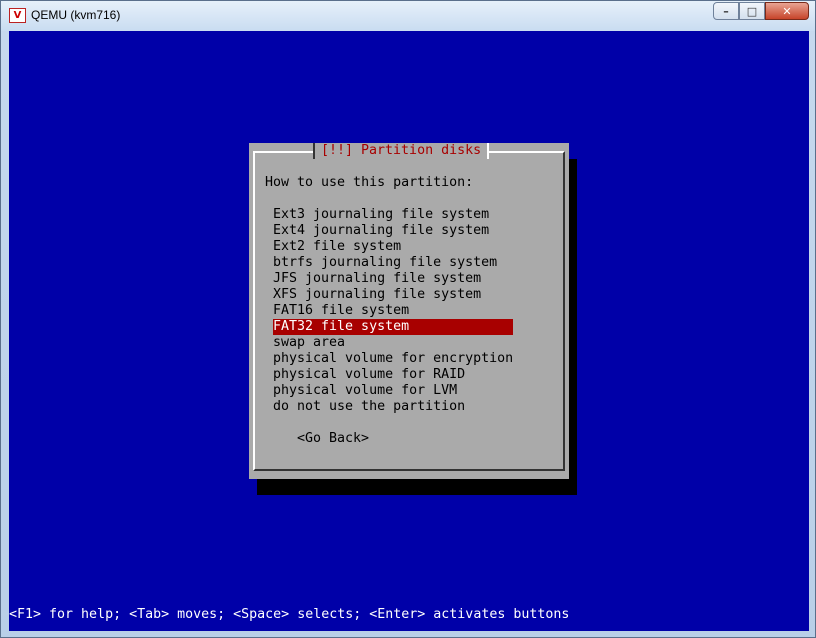 The width and height of the screenshot is (816, 638). What do you see at coordinates (752, 11) in the screenshot?
I see `maximize-button: □` at bounding box center [752, 11].